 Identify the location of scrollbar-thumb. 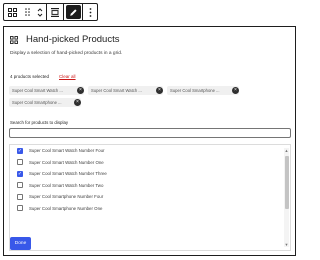
(287, 182).